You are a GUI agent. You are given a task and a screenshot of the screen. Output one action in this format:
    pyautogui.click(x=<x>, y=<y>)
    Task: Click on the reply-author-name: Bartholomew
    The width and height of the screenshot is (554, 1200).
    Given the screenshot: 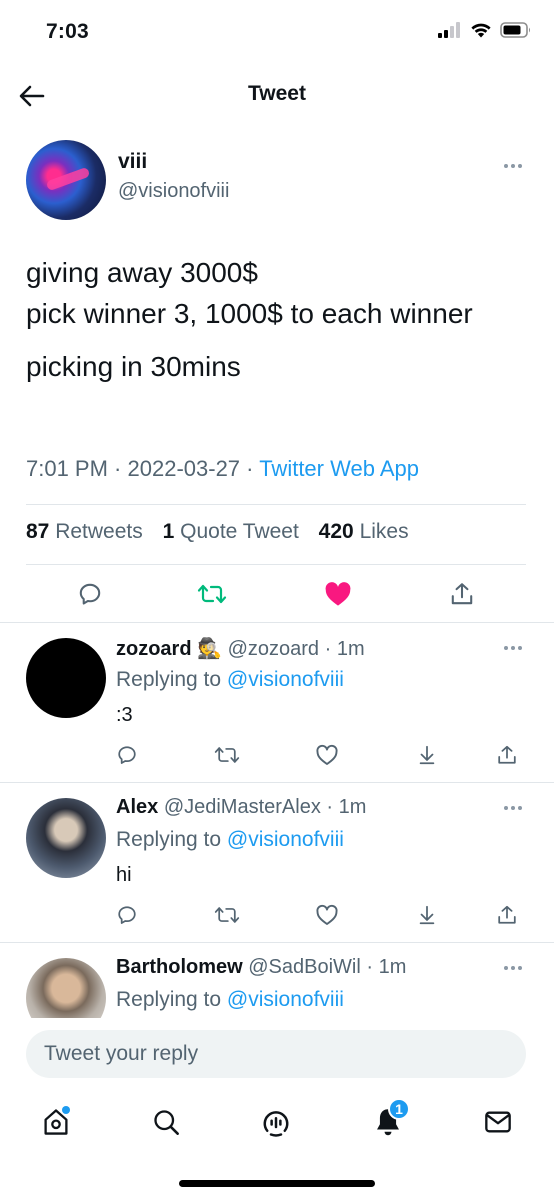 What is the action you would take?
    pyautogui.click(x=179, y=967)
    